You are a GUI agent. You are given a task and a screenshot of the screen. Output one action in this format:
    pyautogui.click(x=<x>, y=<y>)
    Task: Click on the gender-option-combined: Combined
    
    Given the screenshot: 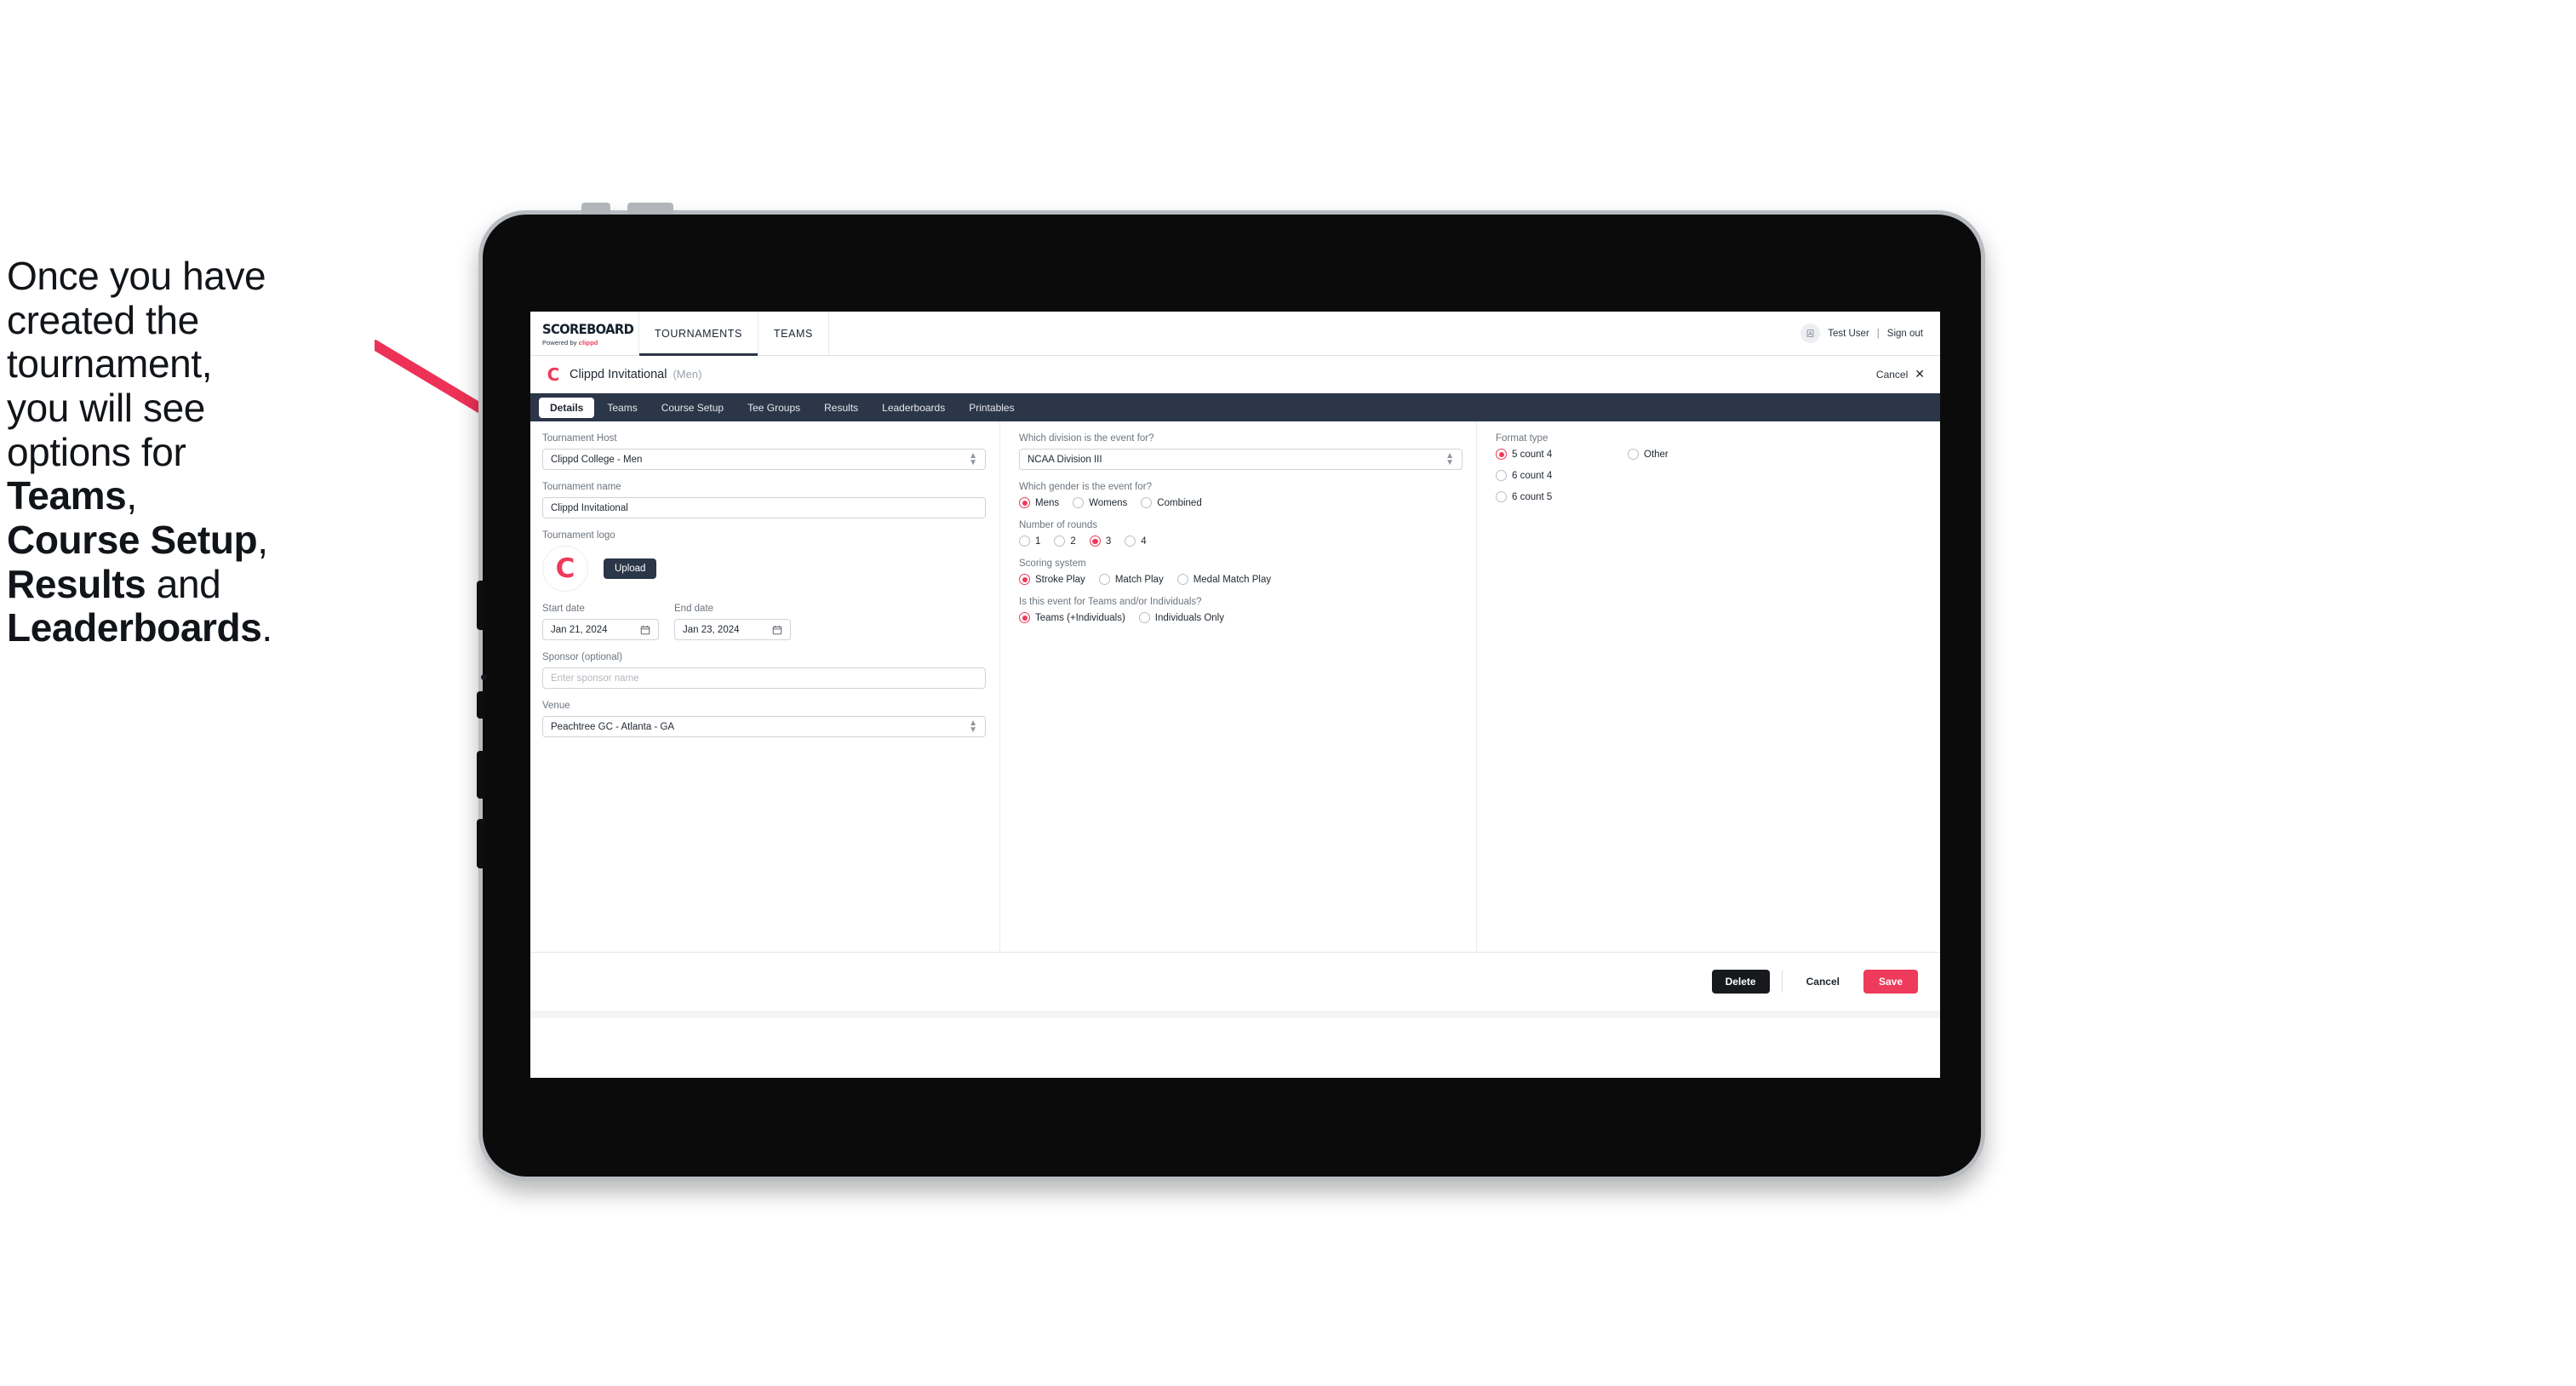 What is the action you would take?
    pyautogui.click(x=1172, y=503)
    